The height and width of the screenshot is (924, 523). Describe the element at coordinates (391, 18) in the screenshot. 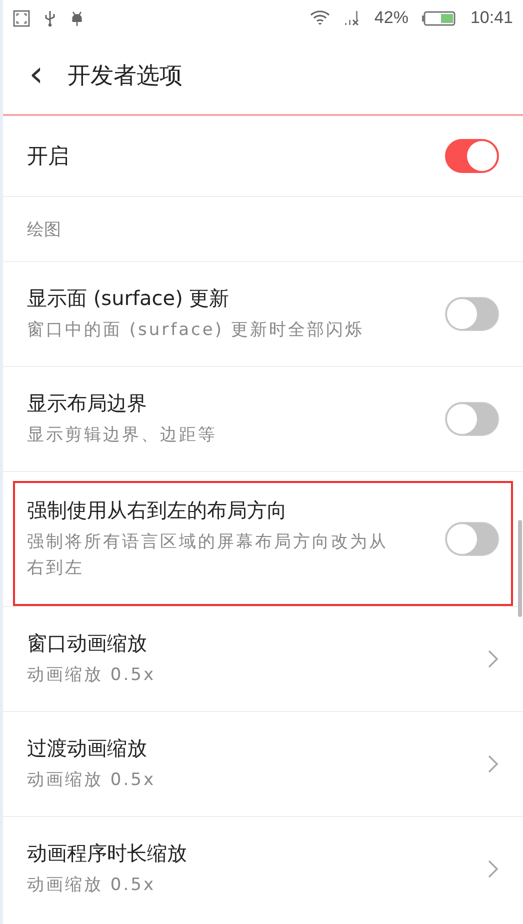

I see `battery-percent: 42%` at that location.